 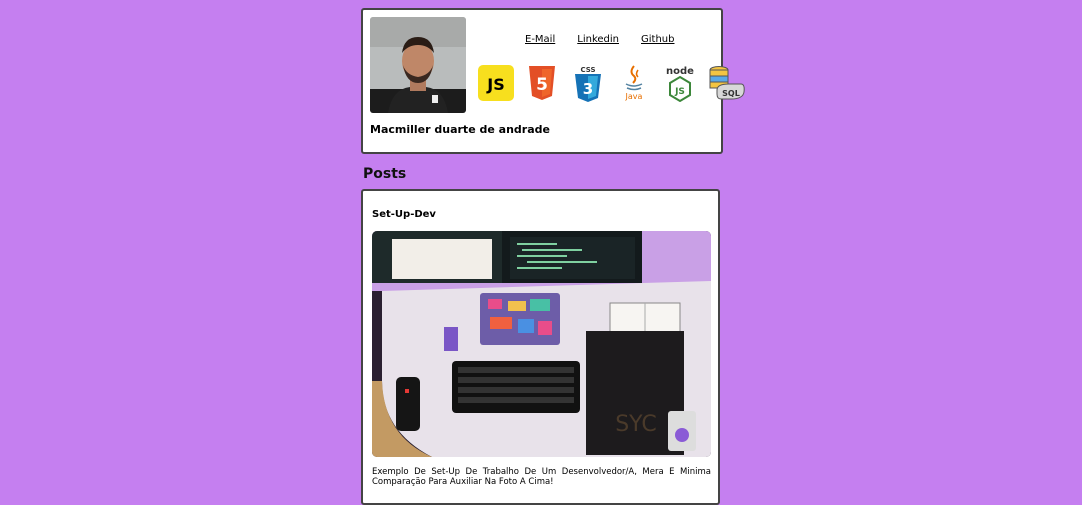 What do you see at coordinates (385, 174) in the screenshot?
I see `posts-heading: Posts` at bounding box center [385, 174].